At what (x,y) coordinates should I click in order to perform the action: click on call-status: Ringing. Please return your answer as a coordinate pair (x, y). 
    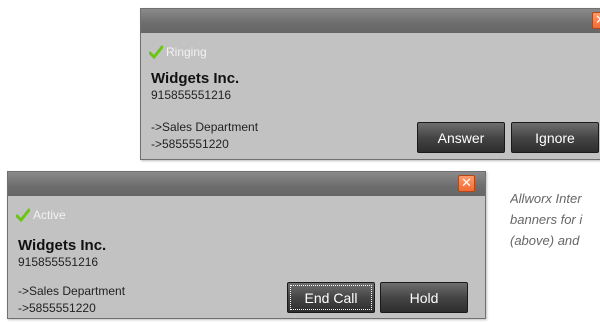
    Looking at the image, I should click on (178, 52).